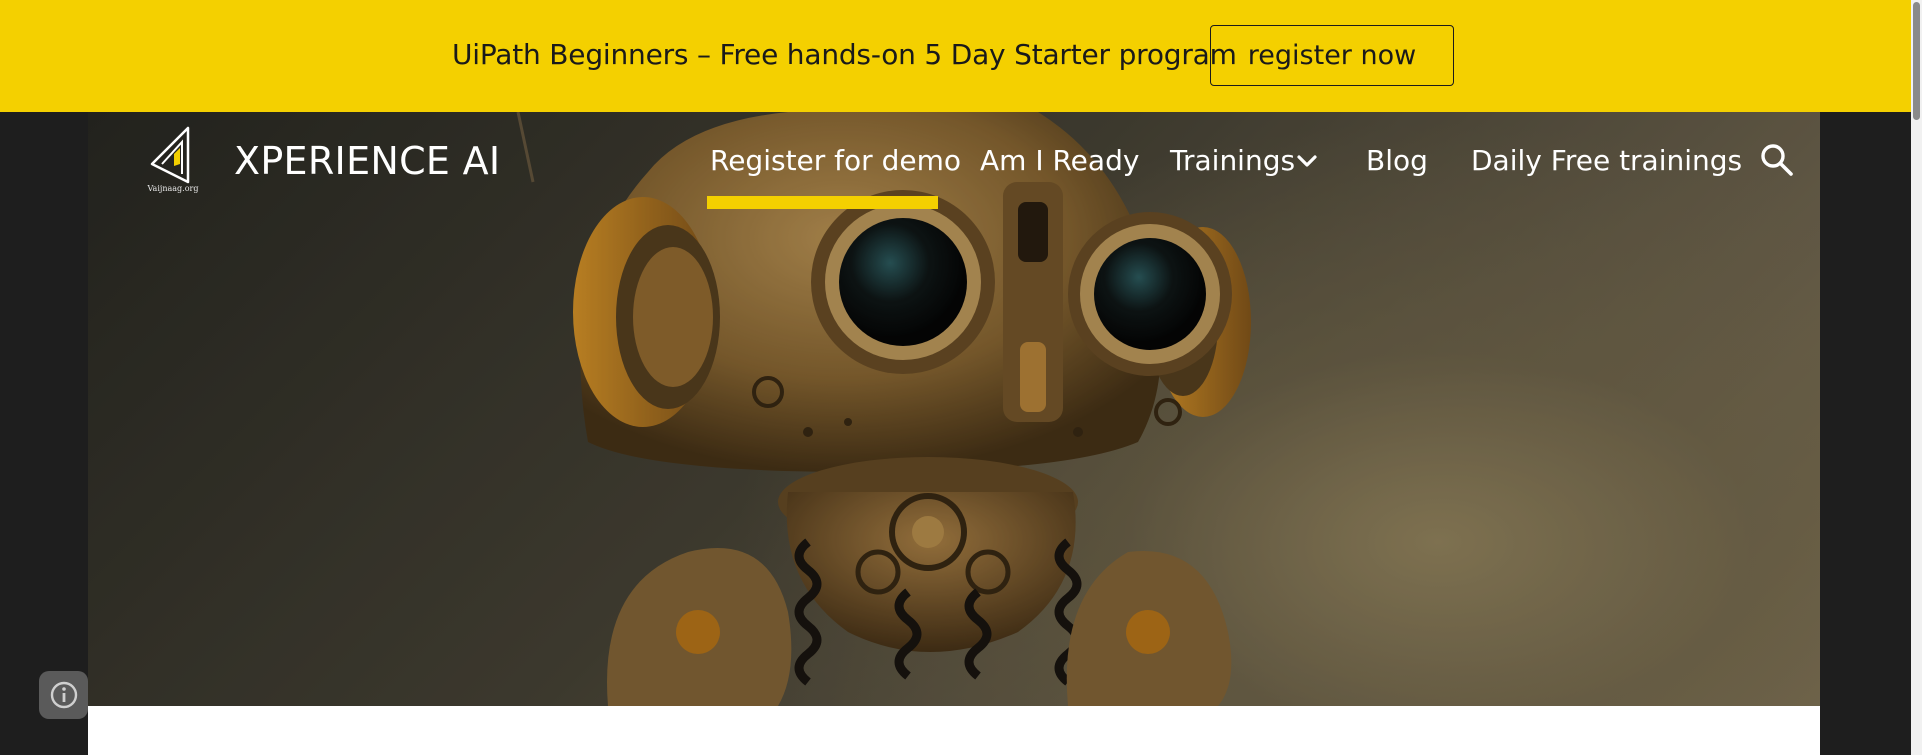 This screenshot has height=755, width=1922. What do you see at coordinates (822, 202) in the screenshot?
I see `active-nav-indicator` at bounding box center [822, 202].